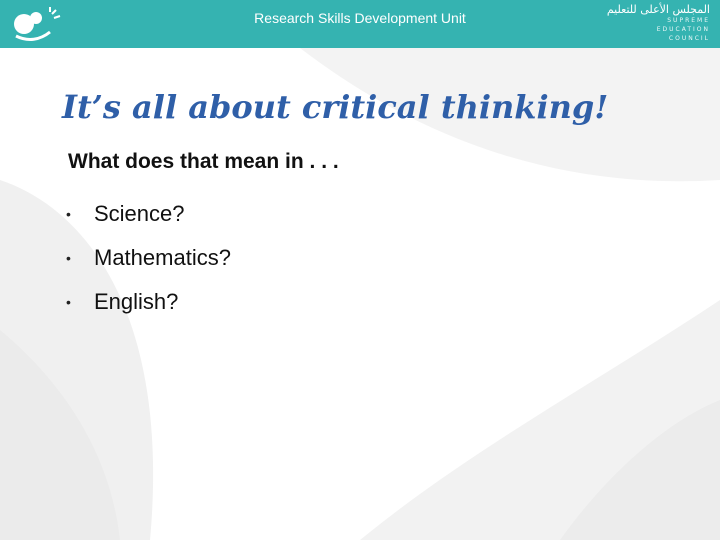 The height and width of the screenshot is (540, 720). Describe the element at coordinates (335, 107) in the screenshot. I see `slide-title: It’s all about critical thinking!` at that location.